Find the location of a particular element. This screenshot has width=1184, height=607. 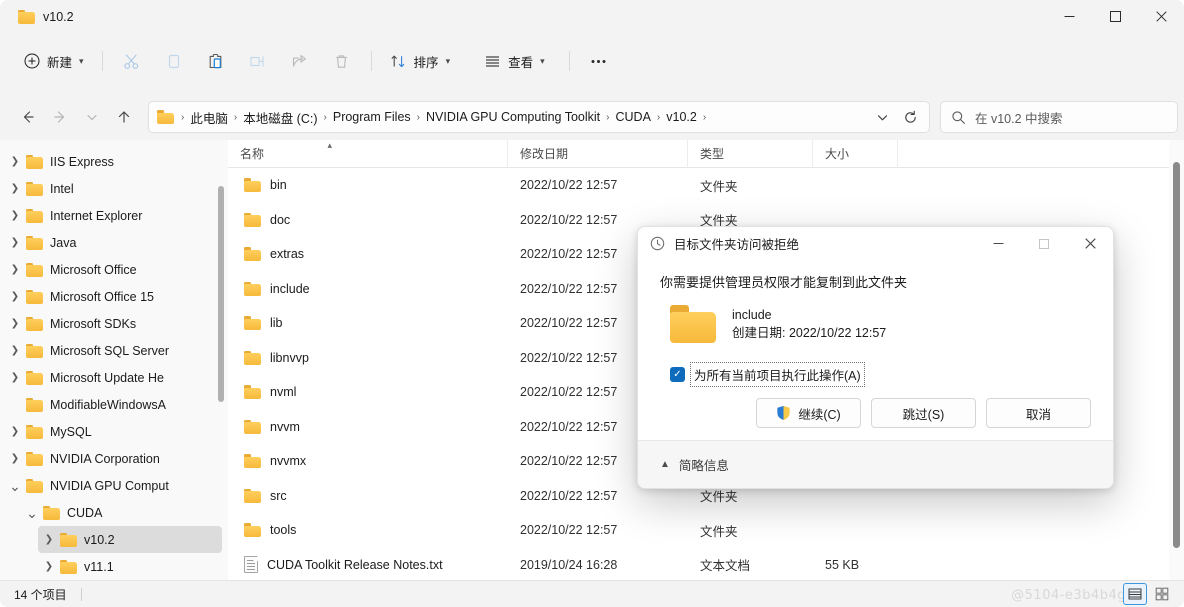

cancel-button: 取消 is located at coordinates (1038, 413).